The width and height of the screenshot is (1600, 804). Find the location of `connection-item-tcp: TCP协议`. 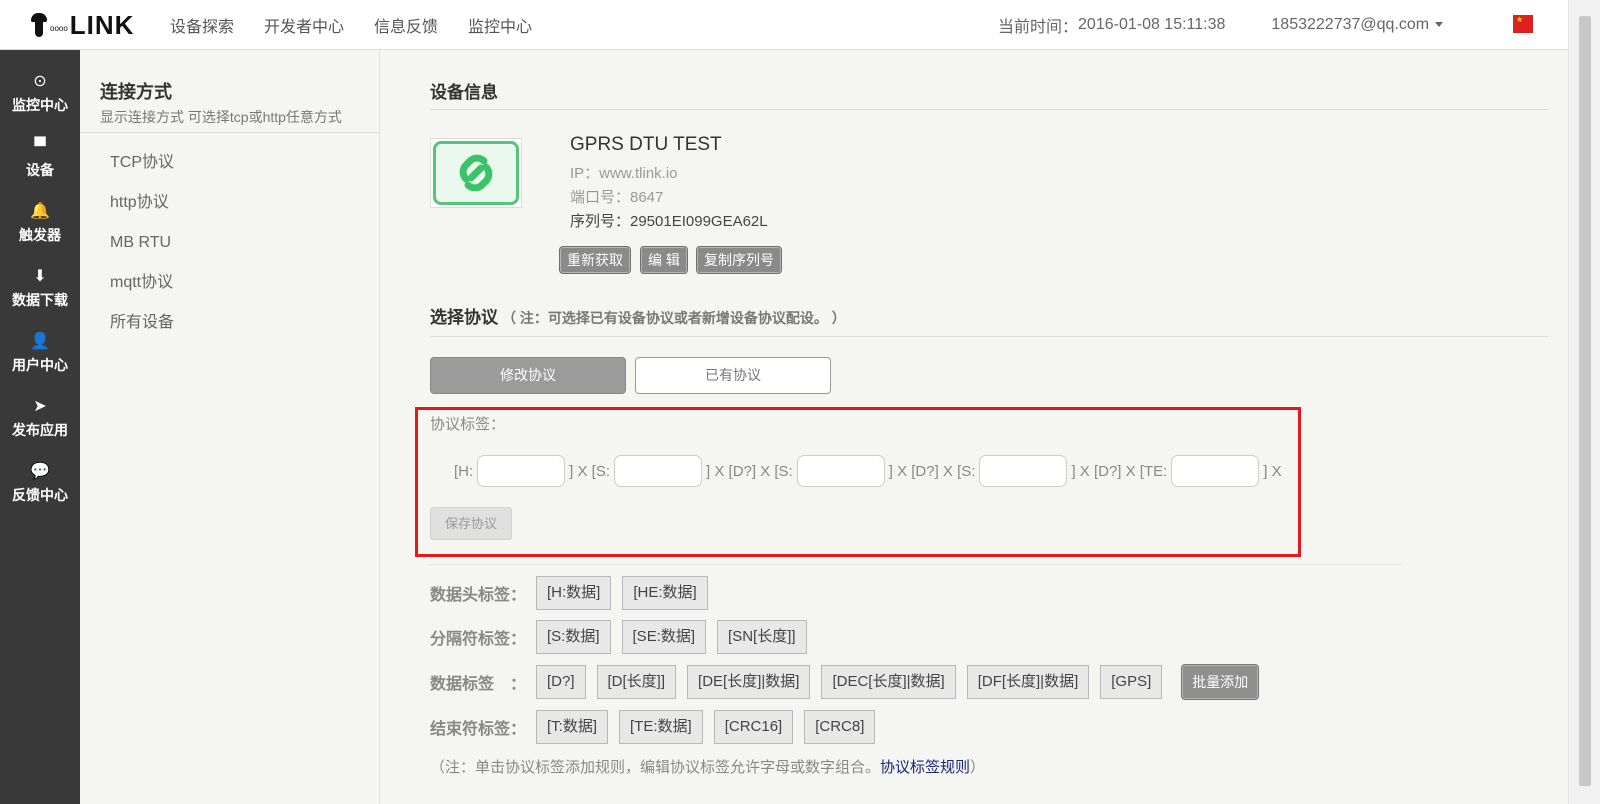

connection-item-tcp: TCP协议 is located at coordinates (142, 170).